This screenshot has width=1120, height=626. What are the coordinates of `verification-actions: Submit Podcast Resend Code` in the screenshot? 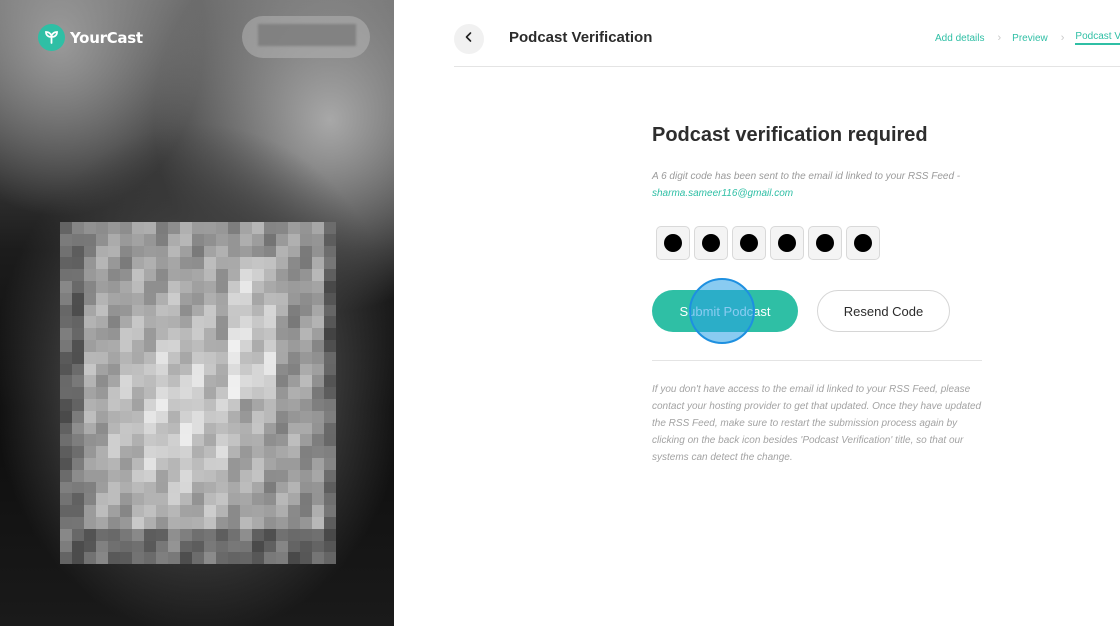 It's located at (817, 311).